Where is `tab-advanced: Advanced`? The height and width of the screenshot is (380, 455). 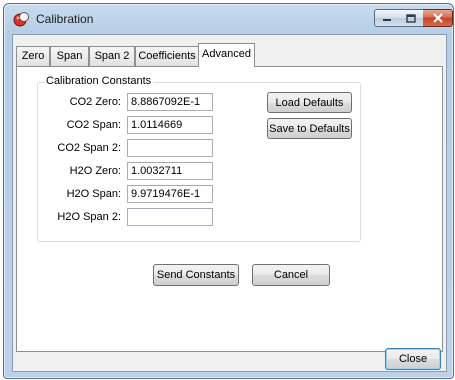 tab-advanced: Advanced is located at coordinates (226, 55).